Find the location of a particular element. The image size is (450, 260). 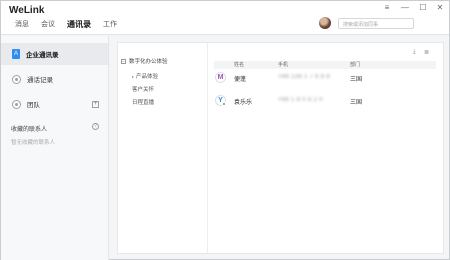

help-icon: ? is located at coordinates (95, 126).